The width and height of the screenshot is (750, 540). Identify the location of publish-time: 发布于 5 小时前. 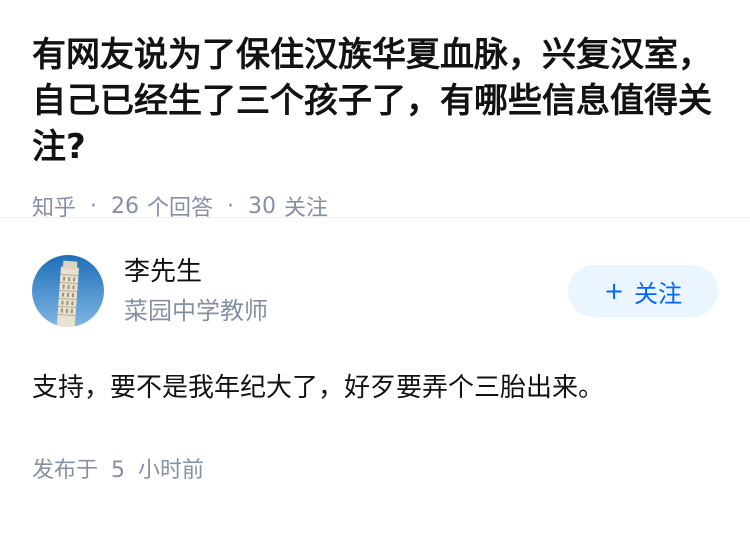
(375, 468).